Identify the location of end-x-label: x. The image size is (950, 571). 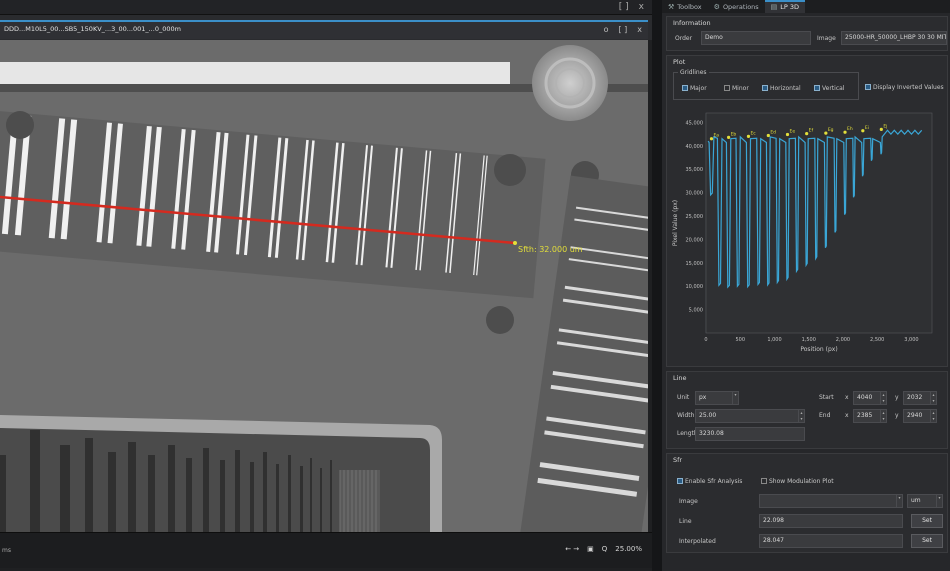
(847, 415).